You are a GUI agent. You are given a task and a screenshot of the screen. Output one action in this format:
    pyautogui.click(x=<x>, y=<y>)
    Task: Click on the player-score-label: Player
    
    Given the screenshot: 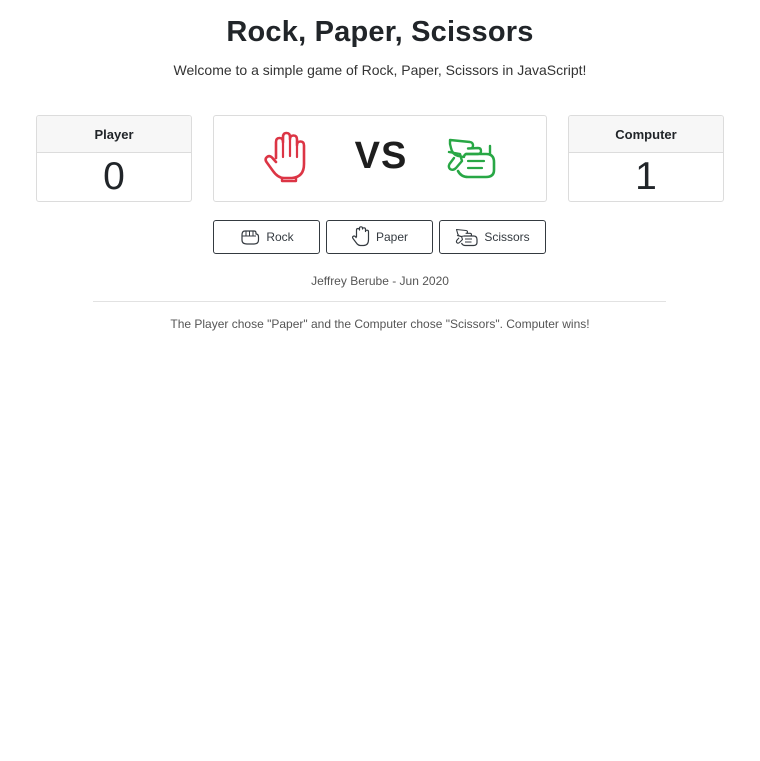 What is the action you would take?
    pyautogui.click(x=114, y=134)
    